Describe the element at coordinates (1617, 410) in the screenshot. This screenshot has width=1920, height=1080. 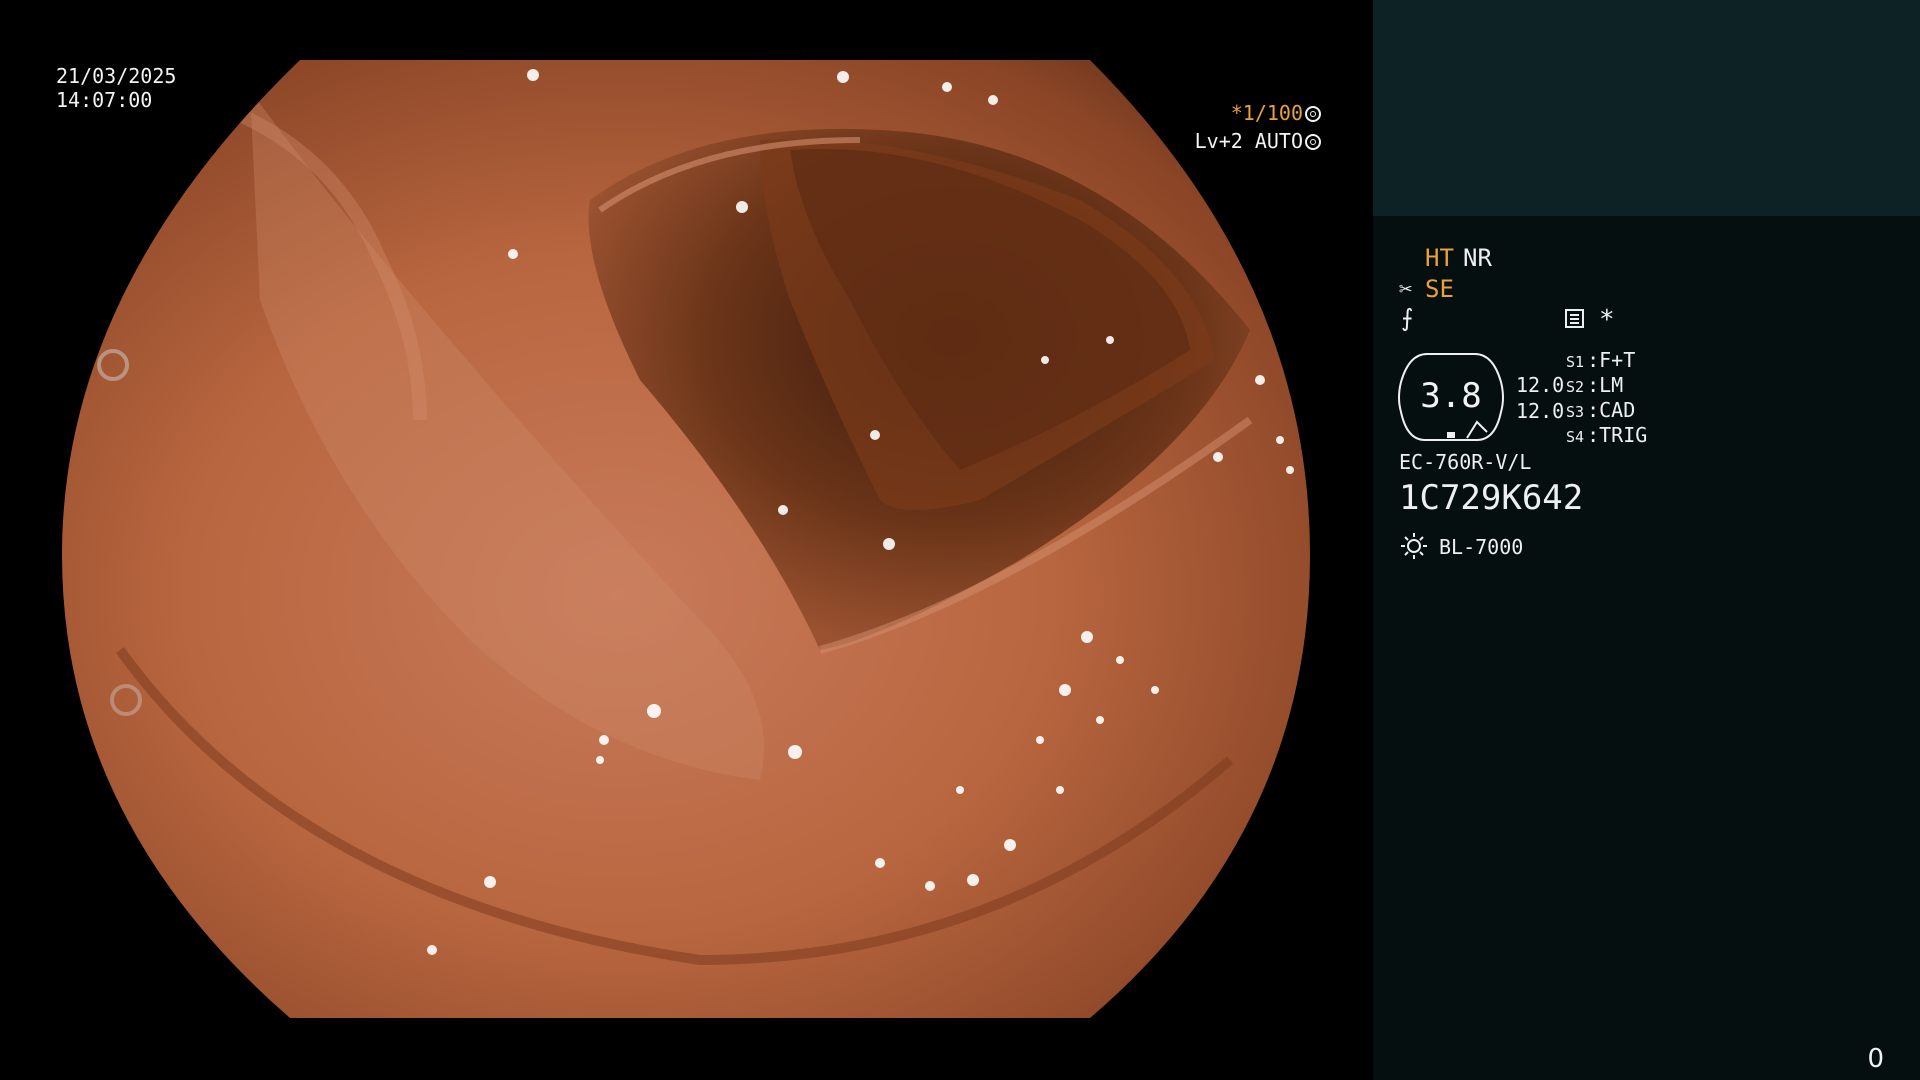
I see `switch-value: CAD` at that location.